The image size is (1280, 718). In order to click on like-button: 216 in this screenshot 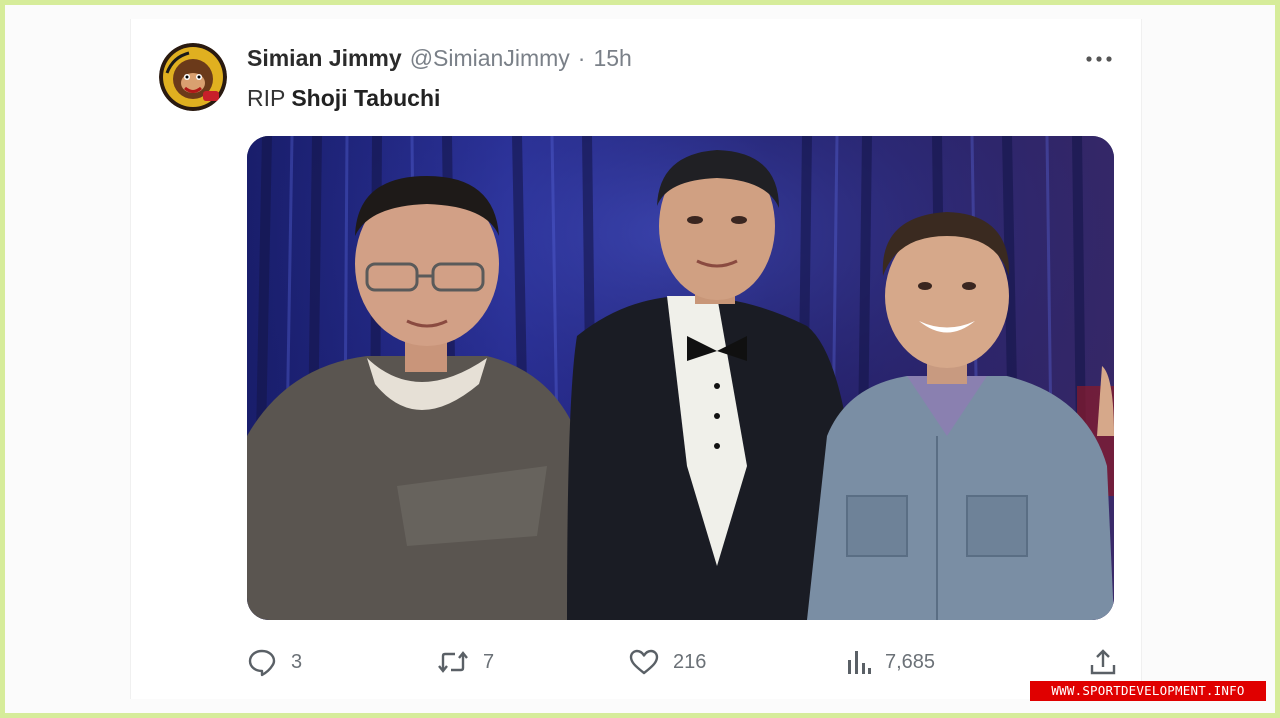, I will do `click(667, 662)`.